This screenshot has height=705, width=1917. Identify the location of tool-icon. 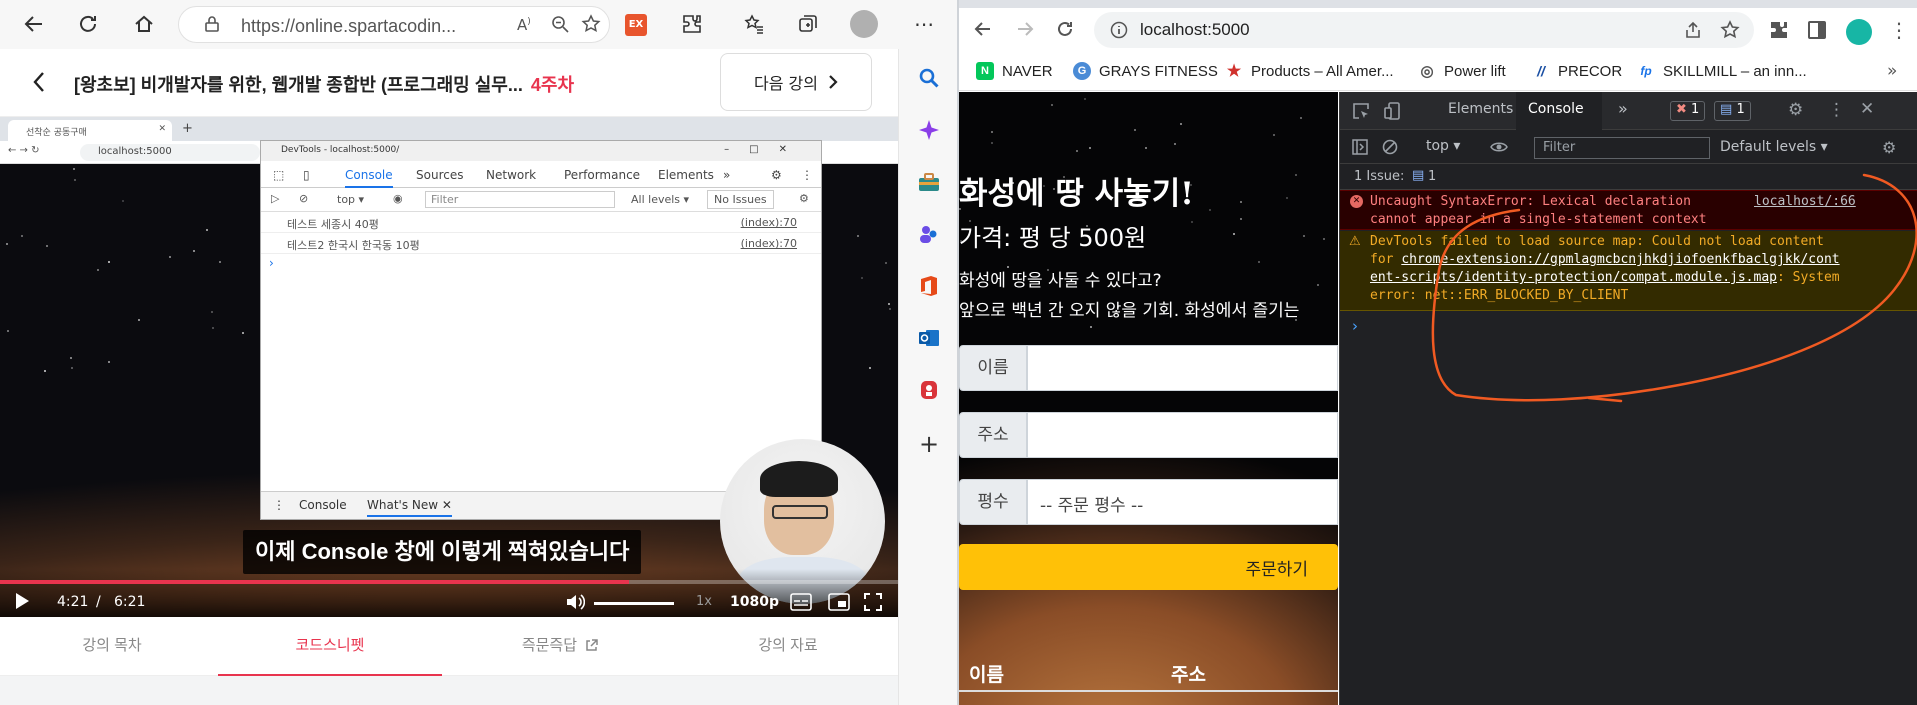
(929, 390).